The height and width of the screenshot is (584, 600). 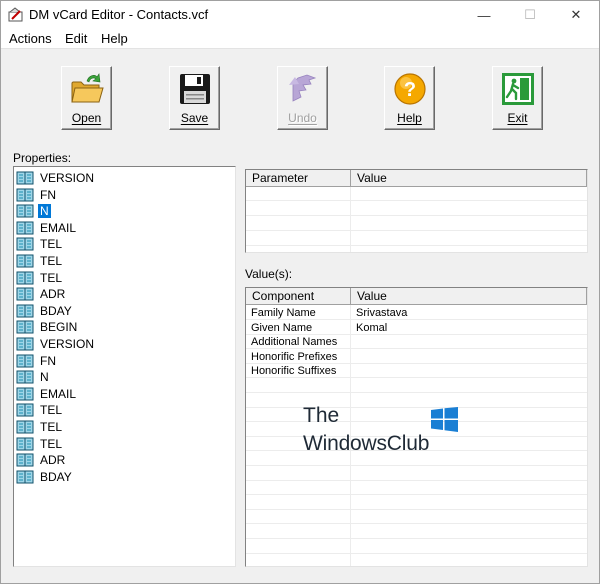 I want to click on menu-bar: Actions Edit Help, so click(x=300, y=39).